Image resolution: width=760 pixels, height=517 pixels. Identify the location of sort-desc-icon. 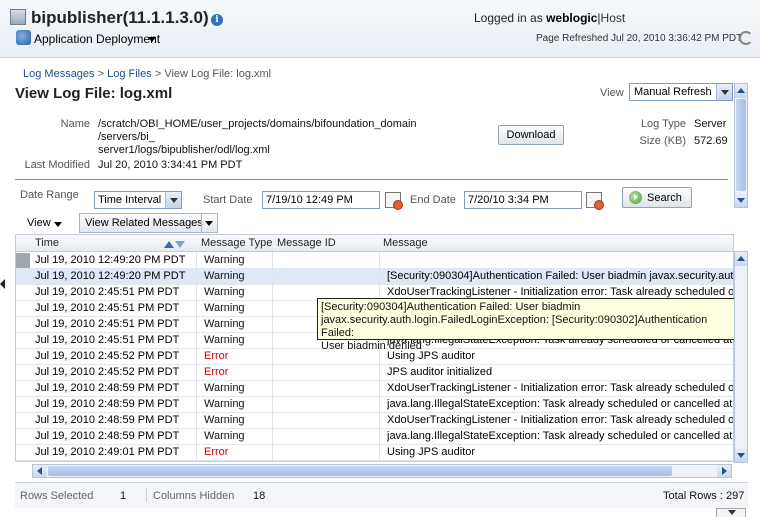
(180, 244).